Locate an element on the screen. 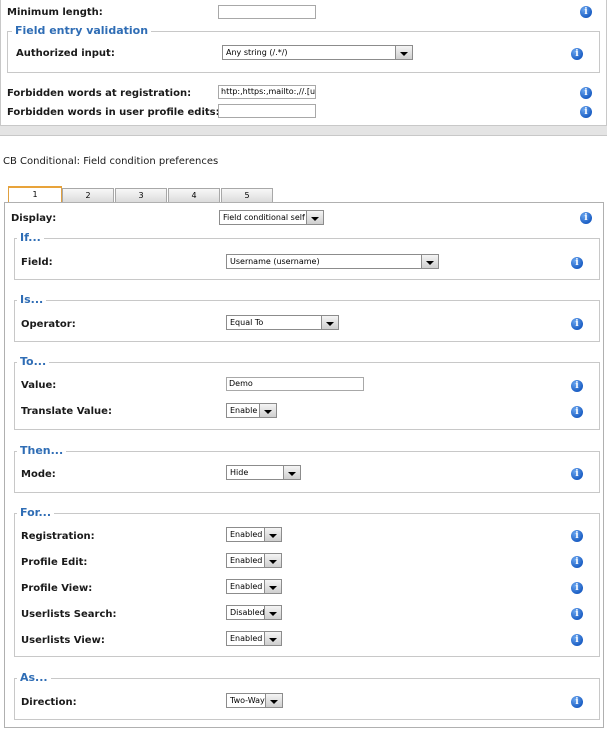  direction-label: Direction: is located at coordinates (49, 702).